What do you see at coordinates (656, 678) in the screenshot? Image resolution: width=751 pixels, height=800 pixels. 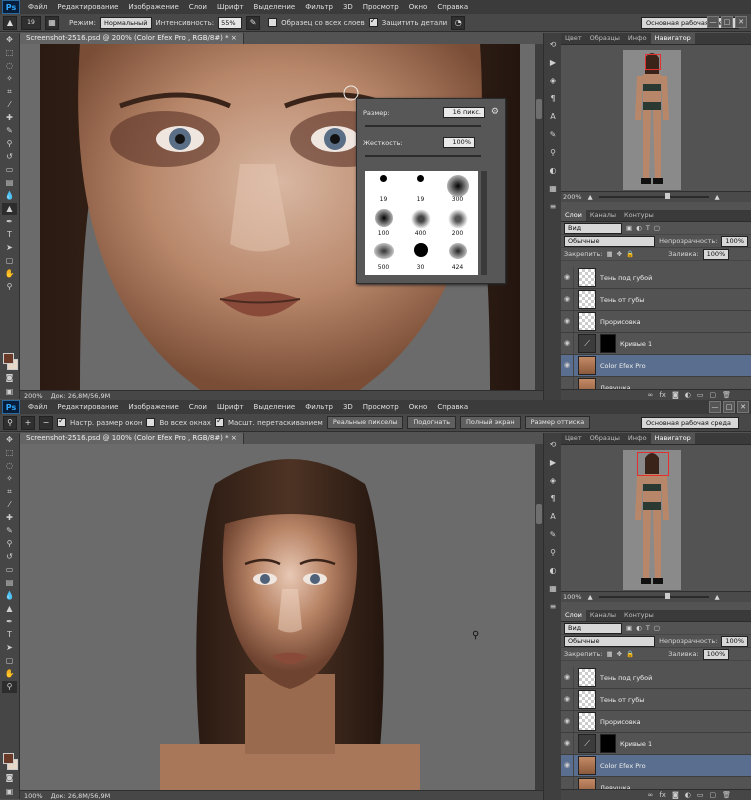 I see `layer-row: ◉ Тень под губой` at bounding box center [656, 678].